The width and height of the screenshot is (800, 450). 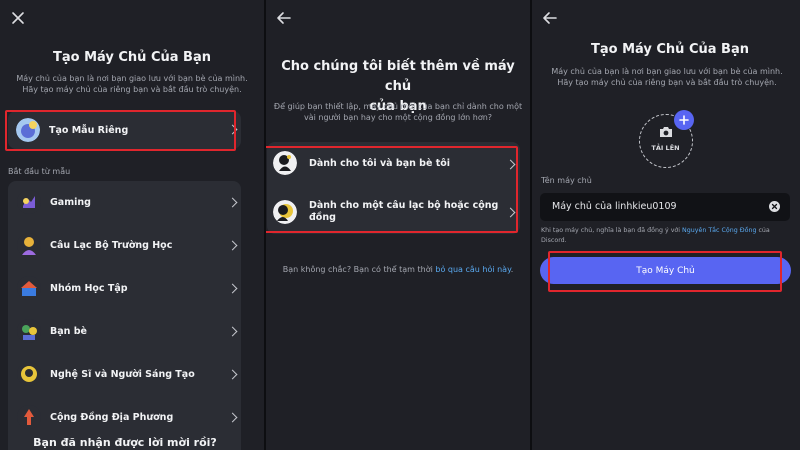 What do you see at coordinates (29, 245) in the screenshot?
I see `school-club-icon` at bounding box center [29, 245].